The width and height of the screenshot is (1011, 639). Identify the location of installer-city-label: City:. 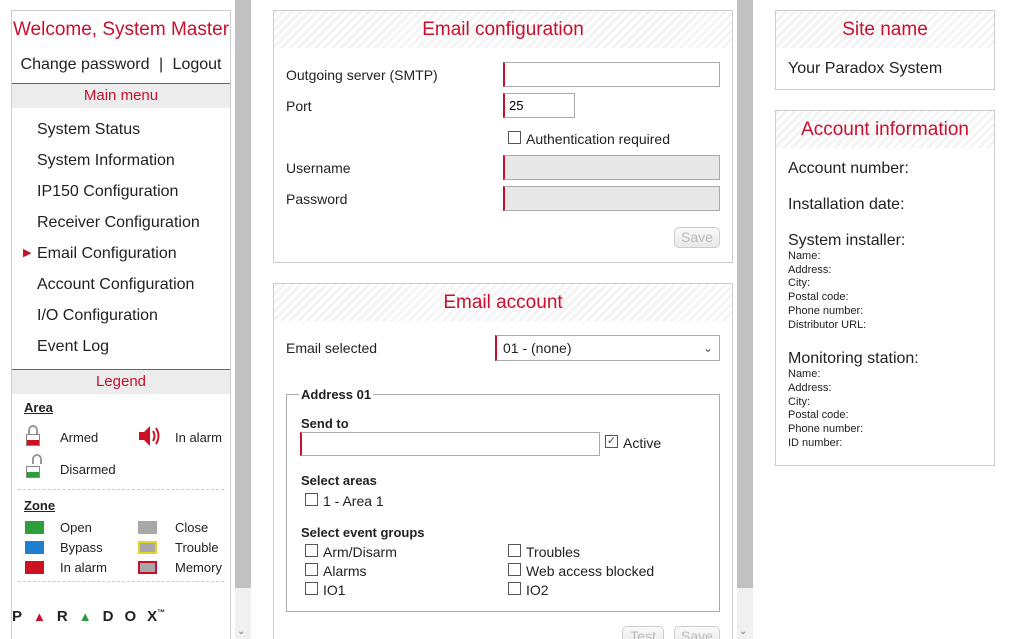
(799, 283).